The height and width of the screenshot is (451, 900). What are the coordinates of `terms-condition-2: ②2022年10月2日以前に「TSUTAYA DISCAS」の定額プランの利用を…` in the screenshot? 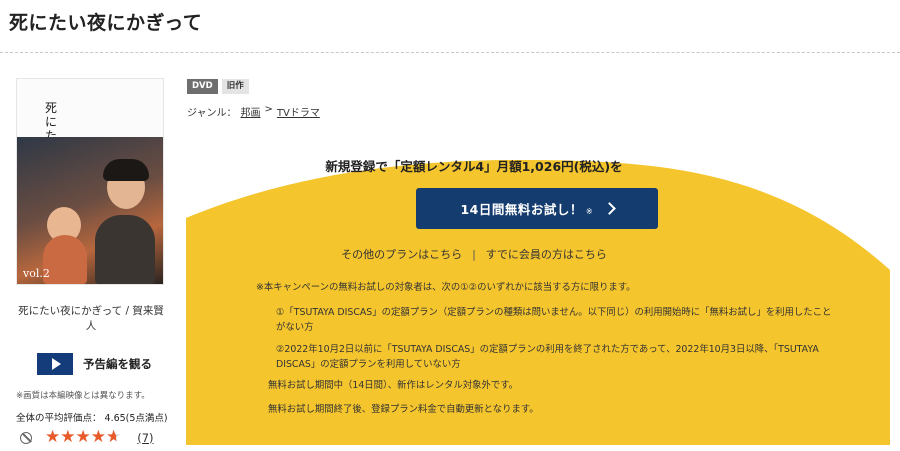 It's located at (547, 357).